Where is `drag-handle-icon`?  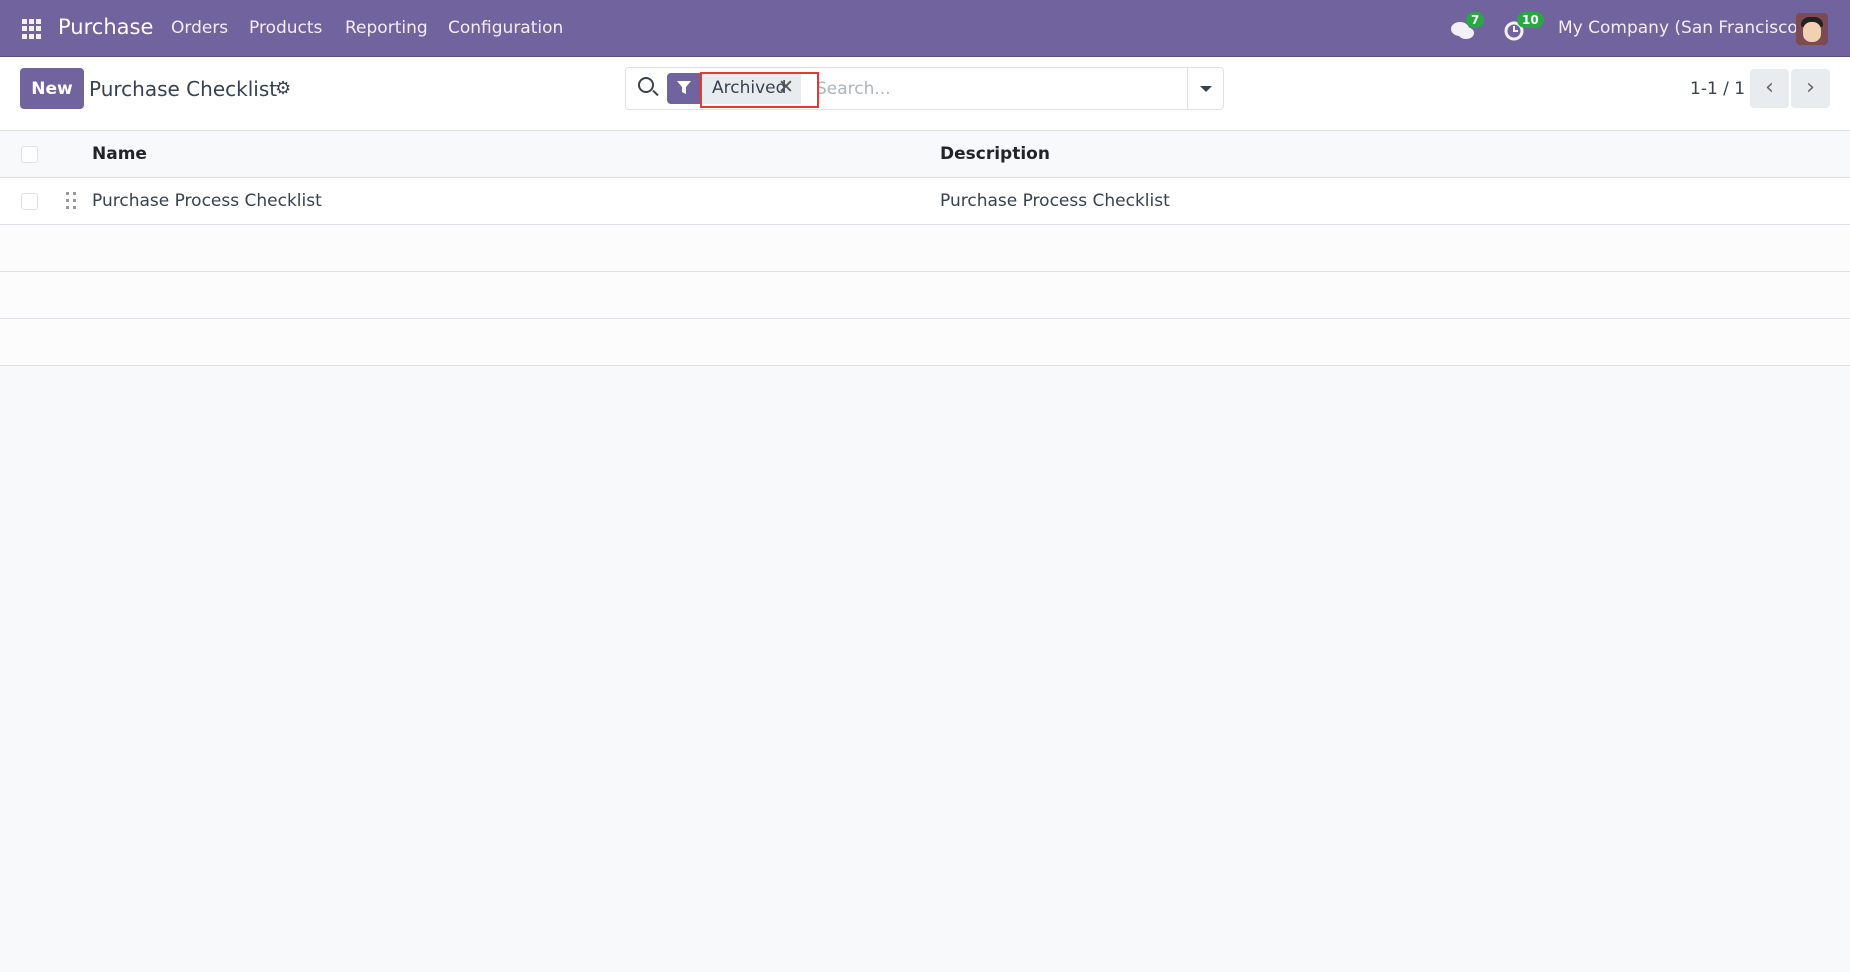 drag-handle-icon is located at coordinates (71, 201).